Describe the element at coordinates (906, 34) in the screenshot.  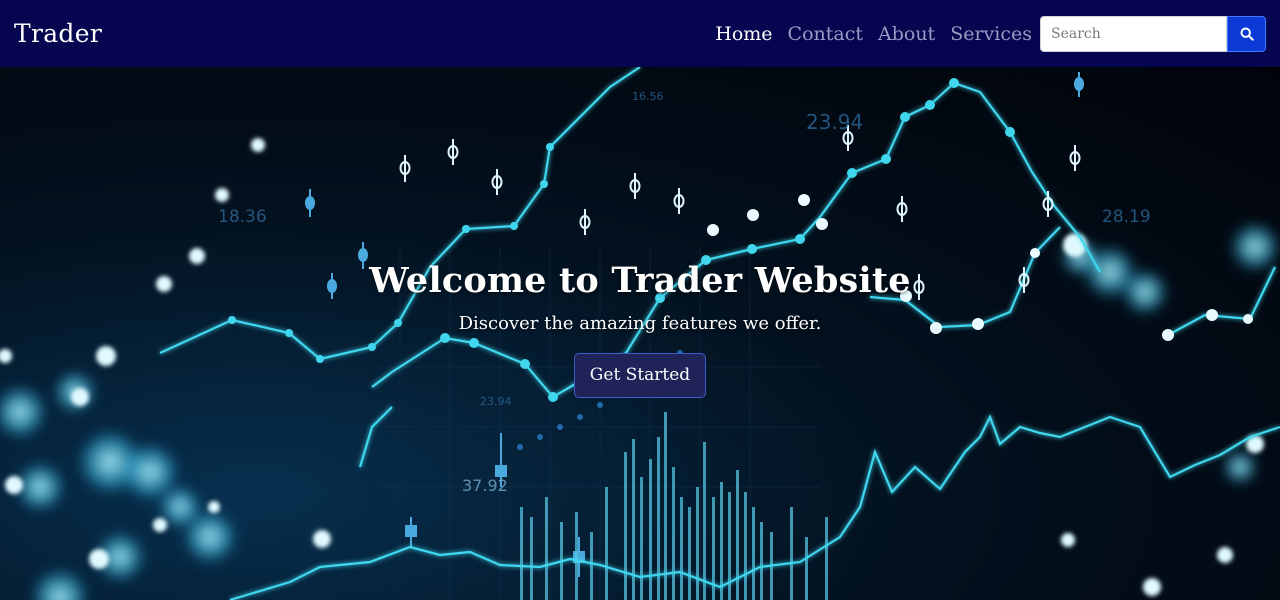
I see `nav-link-about: About` at that location.